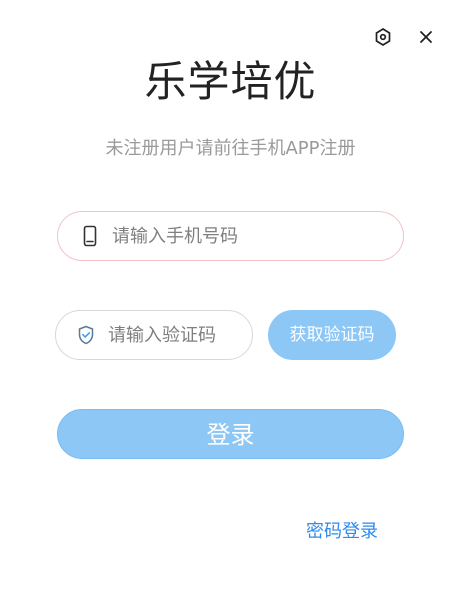  What do you see at coordinates (426, 37) in the screenshot?
I see `close-icon` at bounding box center [426, 37].